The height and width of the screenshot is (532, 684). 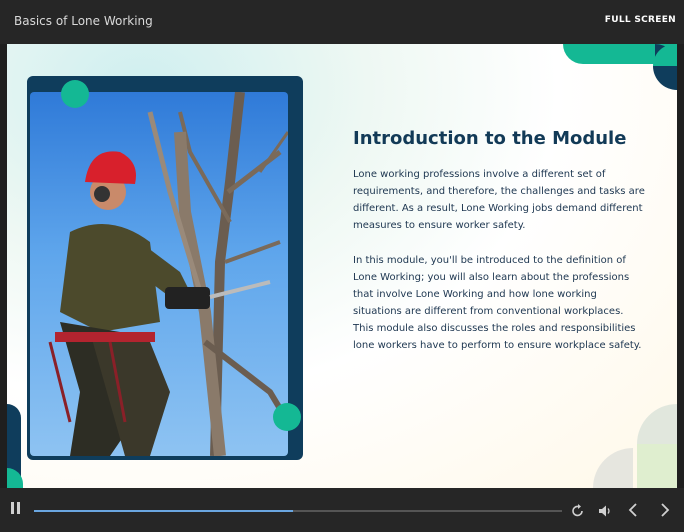 What do you see at coordinates (83, 21) in the screenshot?
I see `course-title: Basics of Lone Working` at bounding box center [83, 21].